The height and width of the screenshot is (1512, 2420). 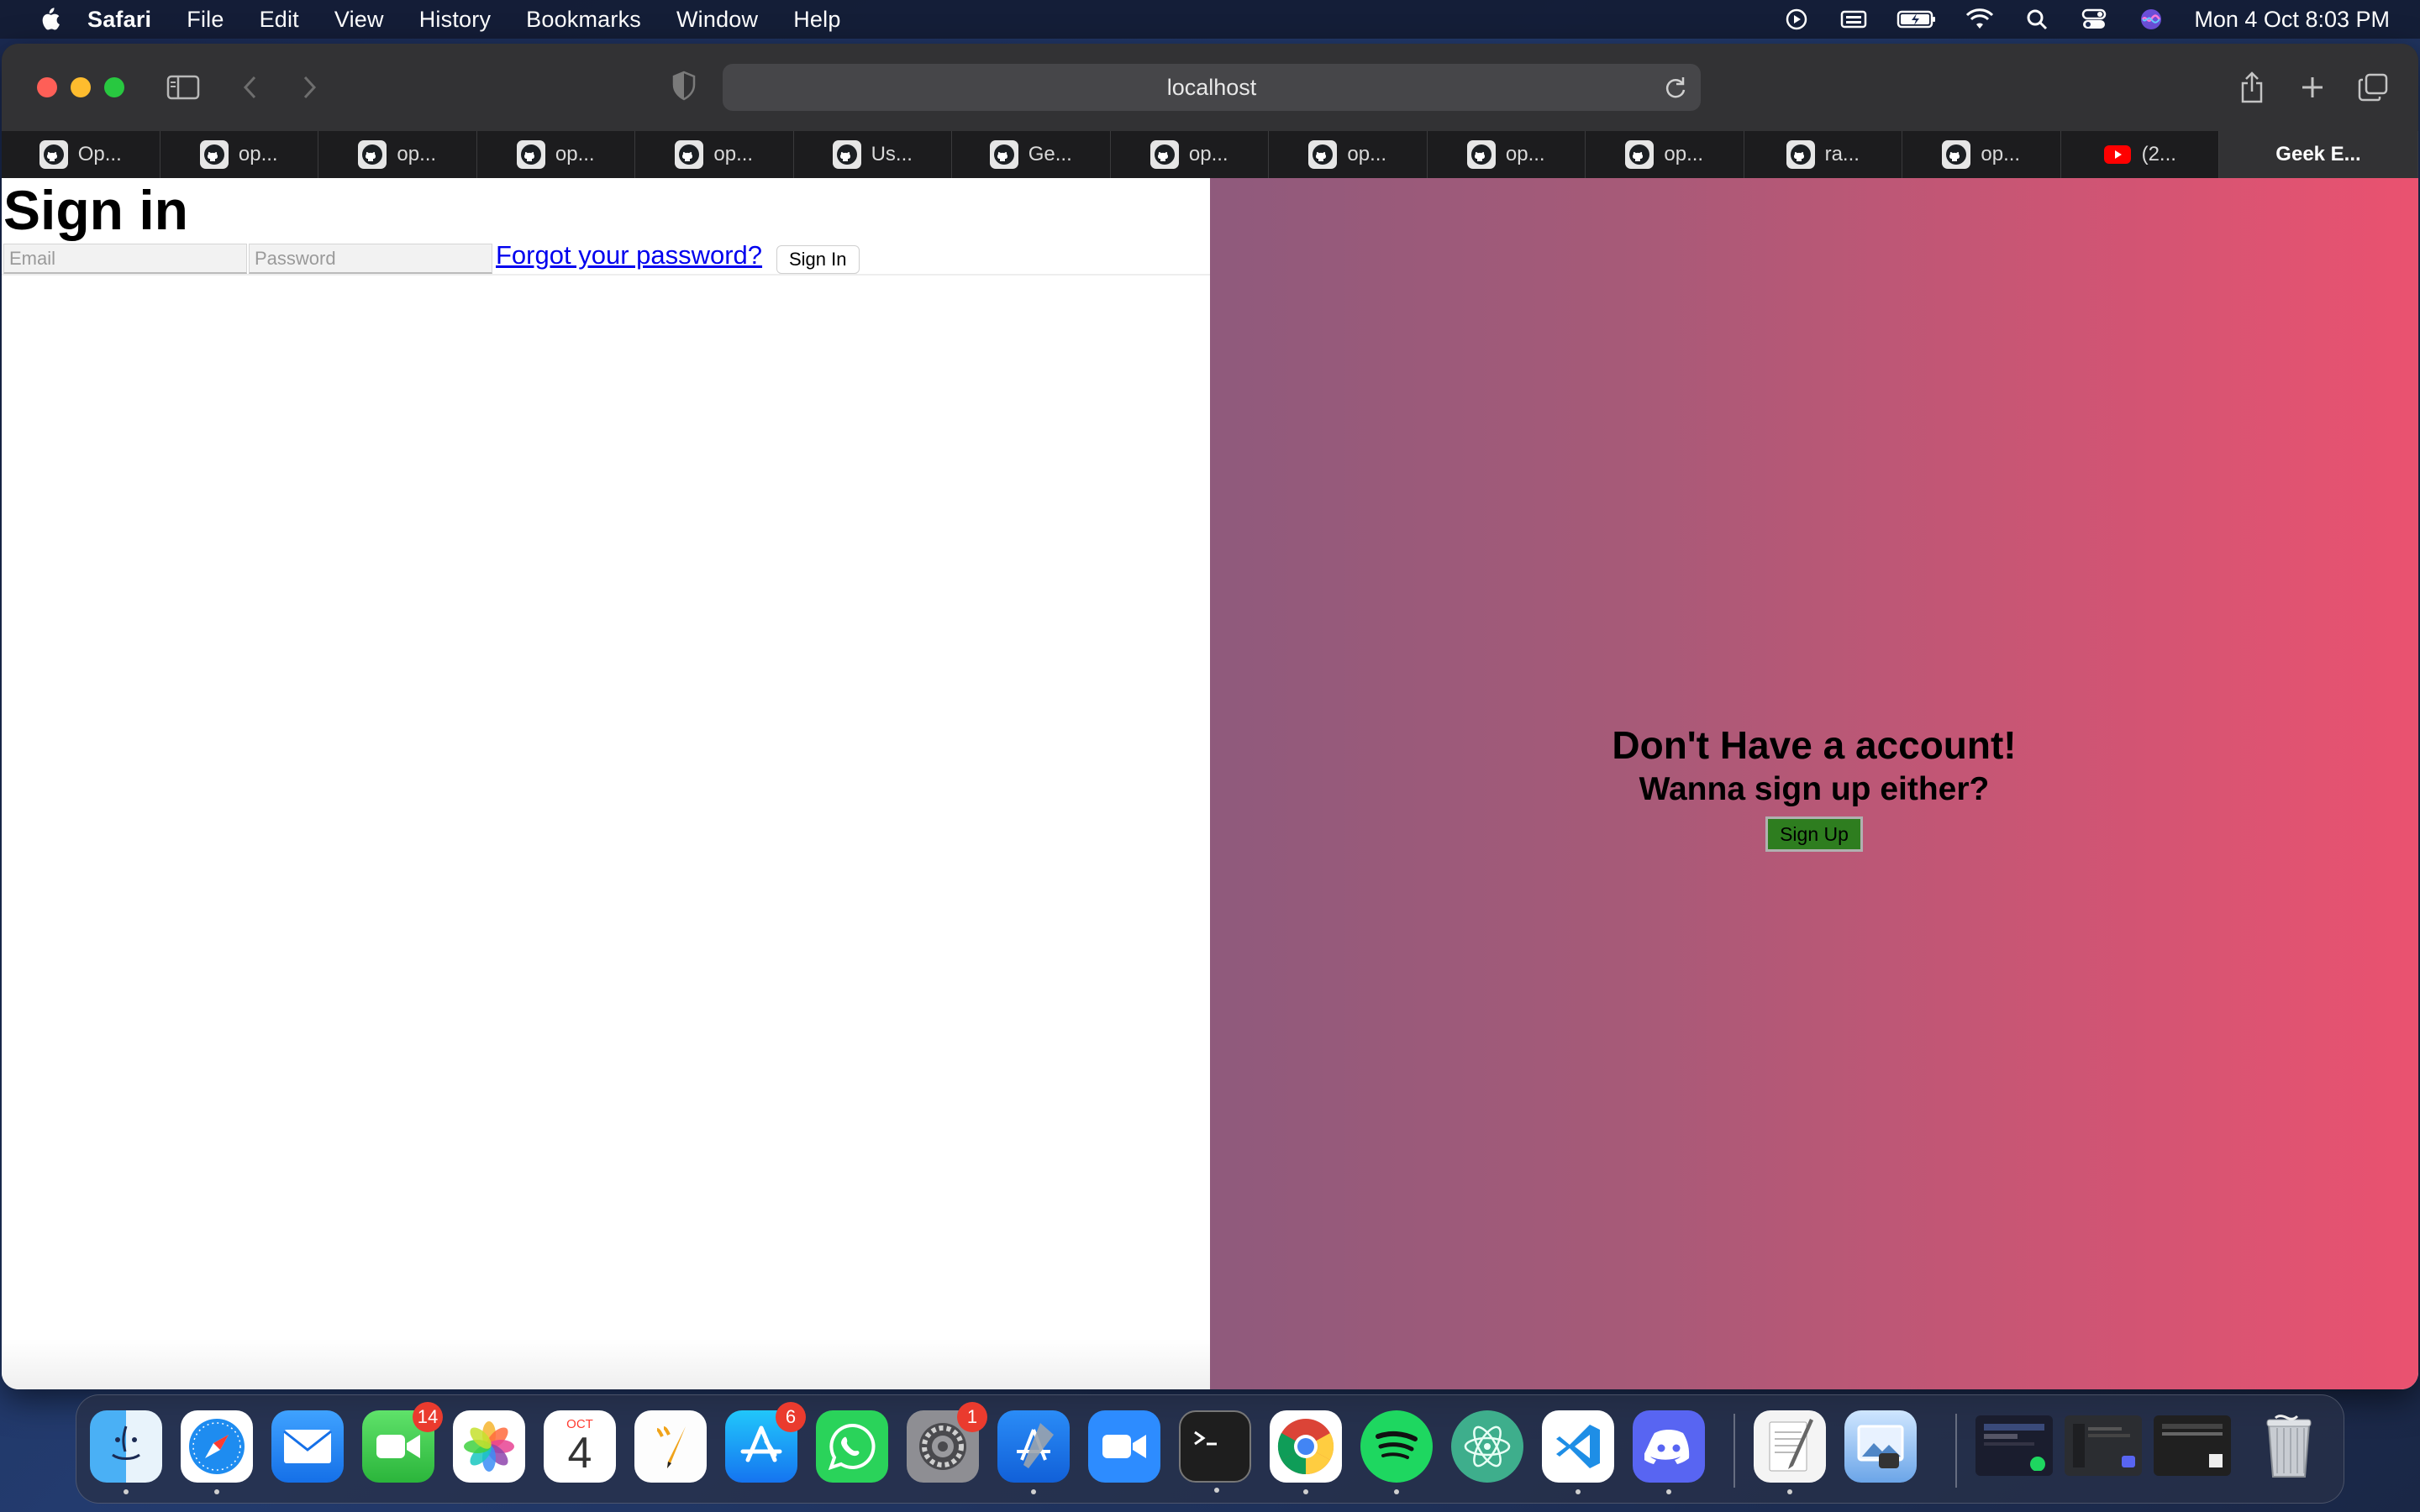 What do you see at coordinates (119, 20) in the screenshot?
I see `menu-app-name: Safari` at bounding box center [119, 20].